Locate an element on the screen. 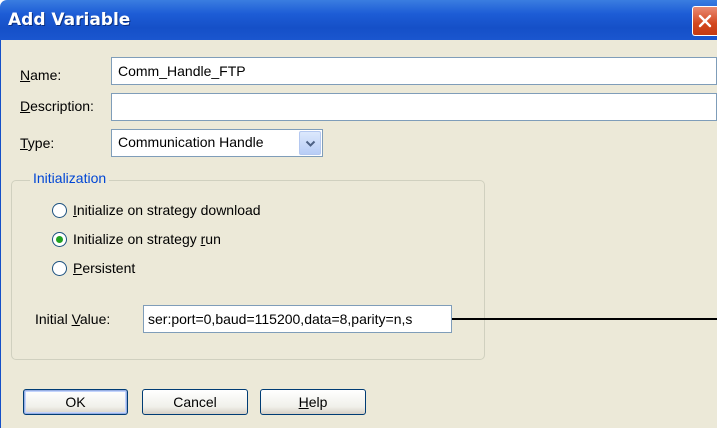 The height and width of the screenshot is (428, 717). radio-selected-dot is located at coordinates (59, 239).